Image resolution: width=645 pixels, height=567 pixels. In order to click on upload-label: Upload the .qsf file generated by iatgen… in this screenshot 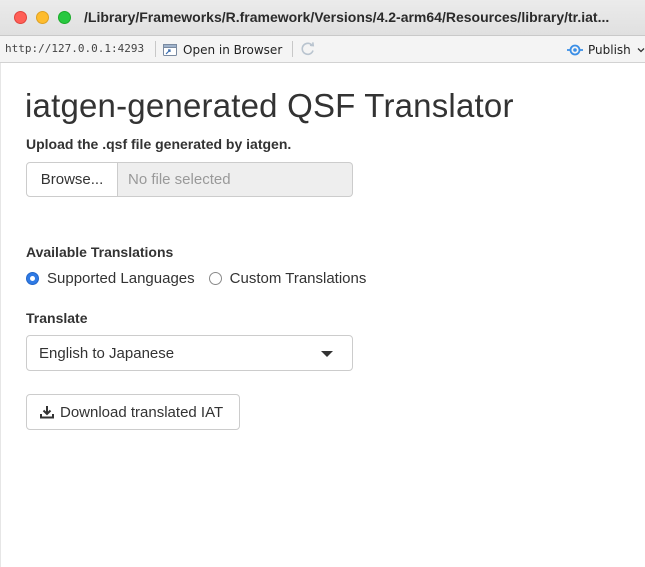, I will do `click(159, 144)`.